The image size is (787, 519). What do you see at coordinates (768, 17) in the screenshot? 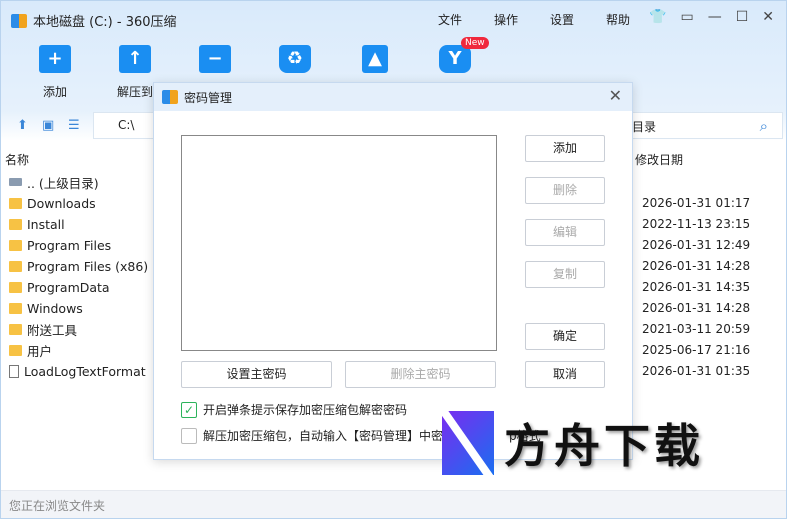
I see `close-button: ✕` at bounding box center [768, 17].